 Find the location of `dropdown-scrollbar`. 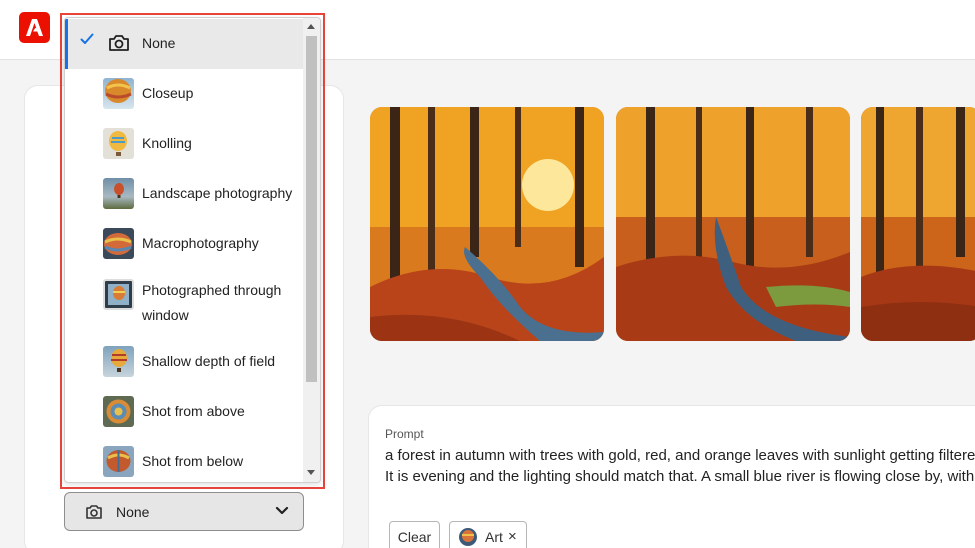

dropdown-scrollbar is located at coordinates (311, 250).